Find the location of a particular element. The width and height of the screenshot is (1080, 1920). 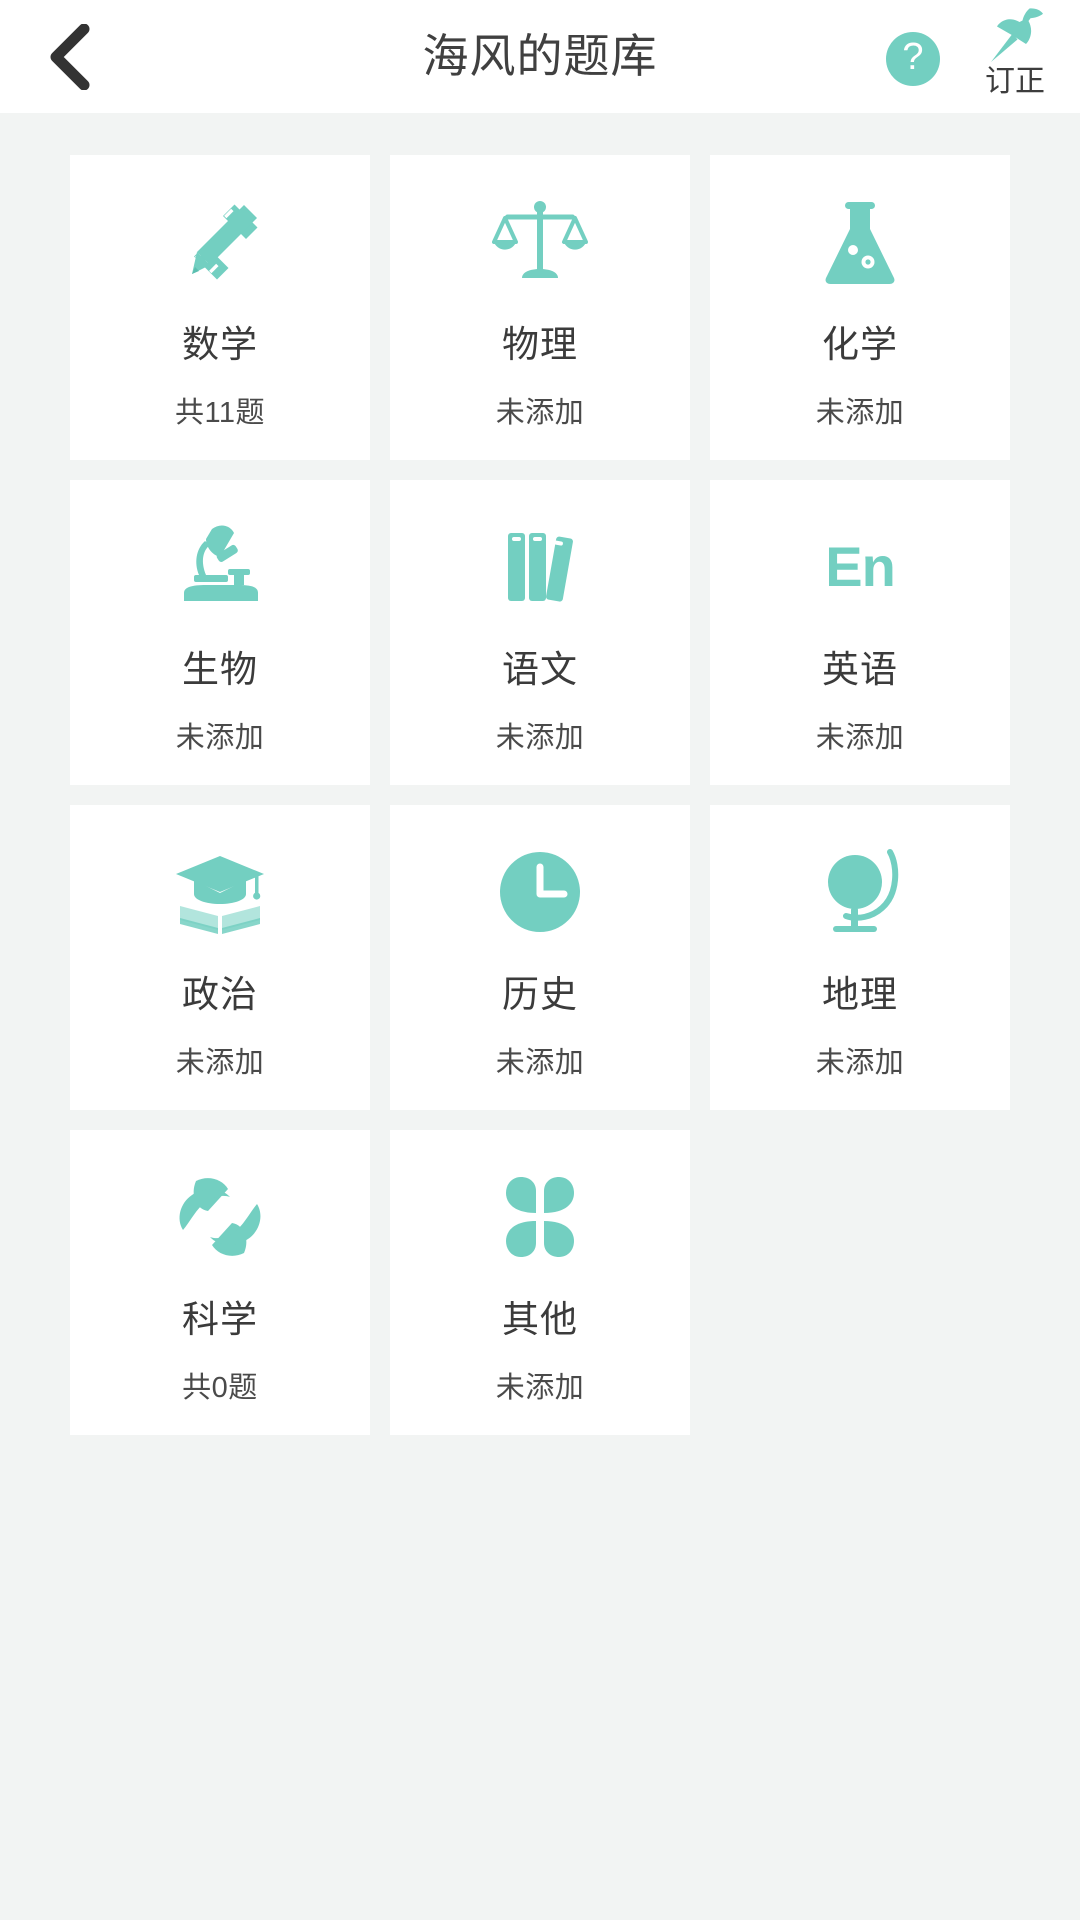

question-mark-icon: ? is located at coordinates (913, 57).